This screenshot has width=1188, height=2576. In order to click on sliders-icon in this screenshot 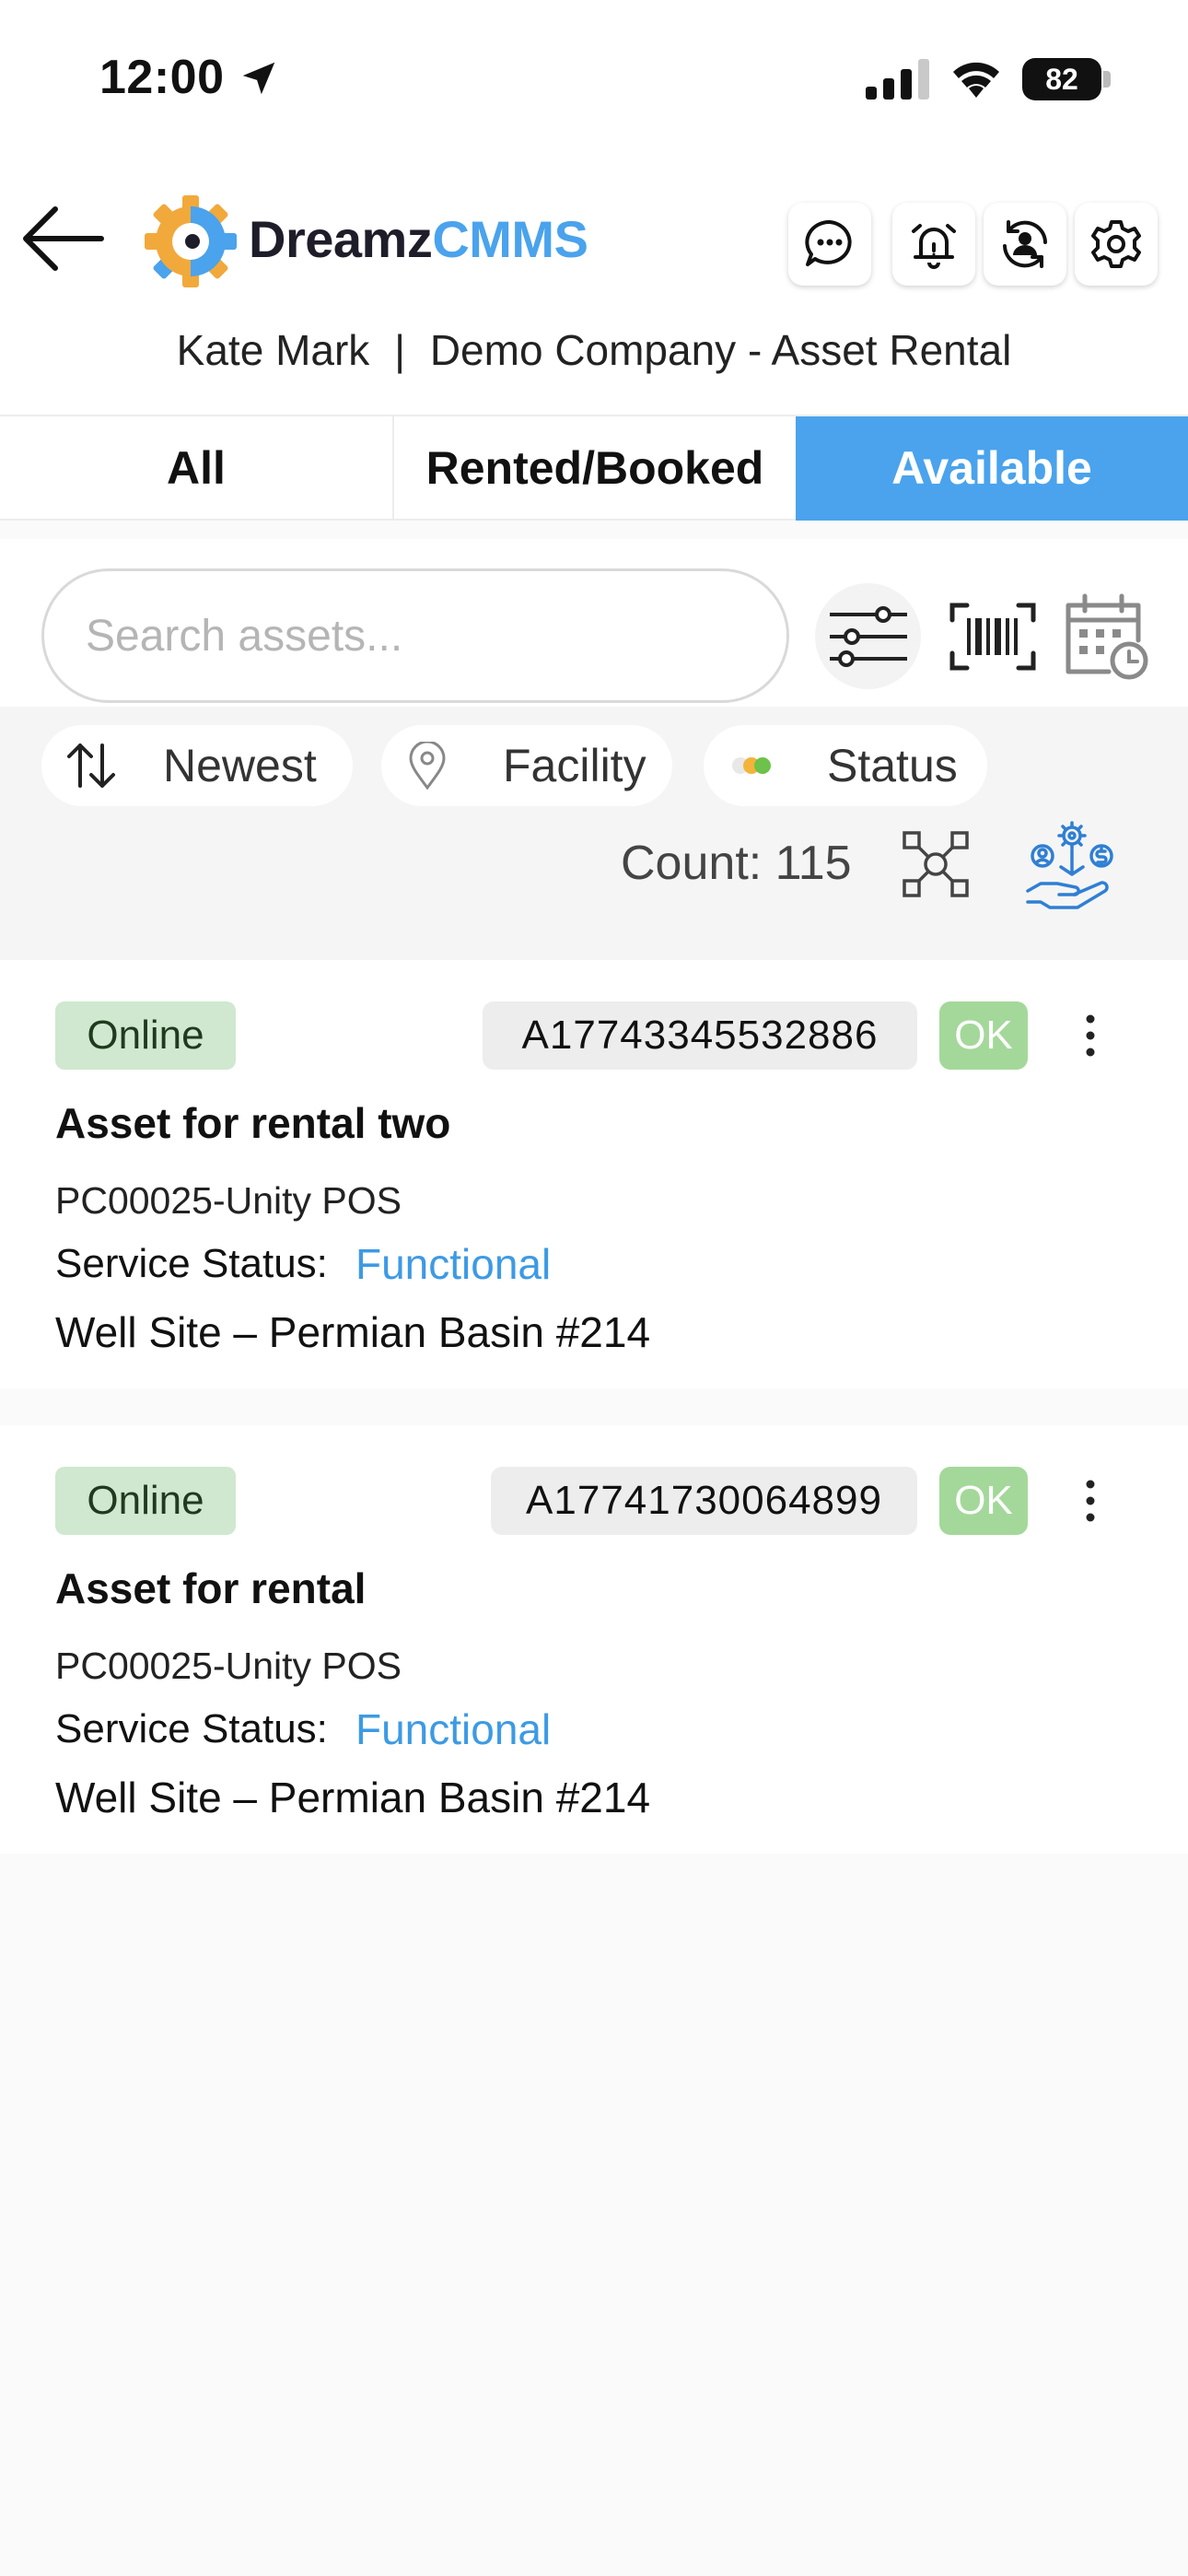, I will do `click(869, 636)`.